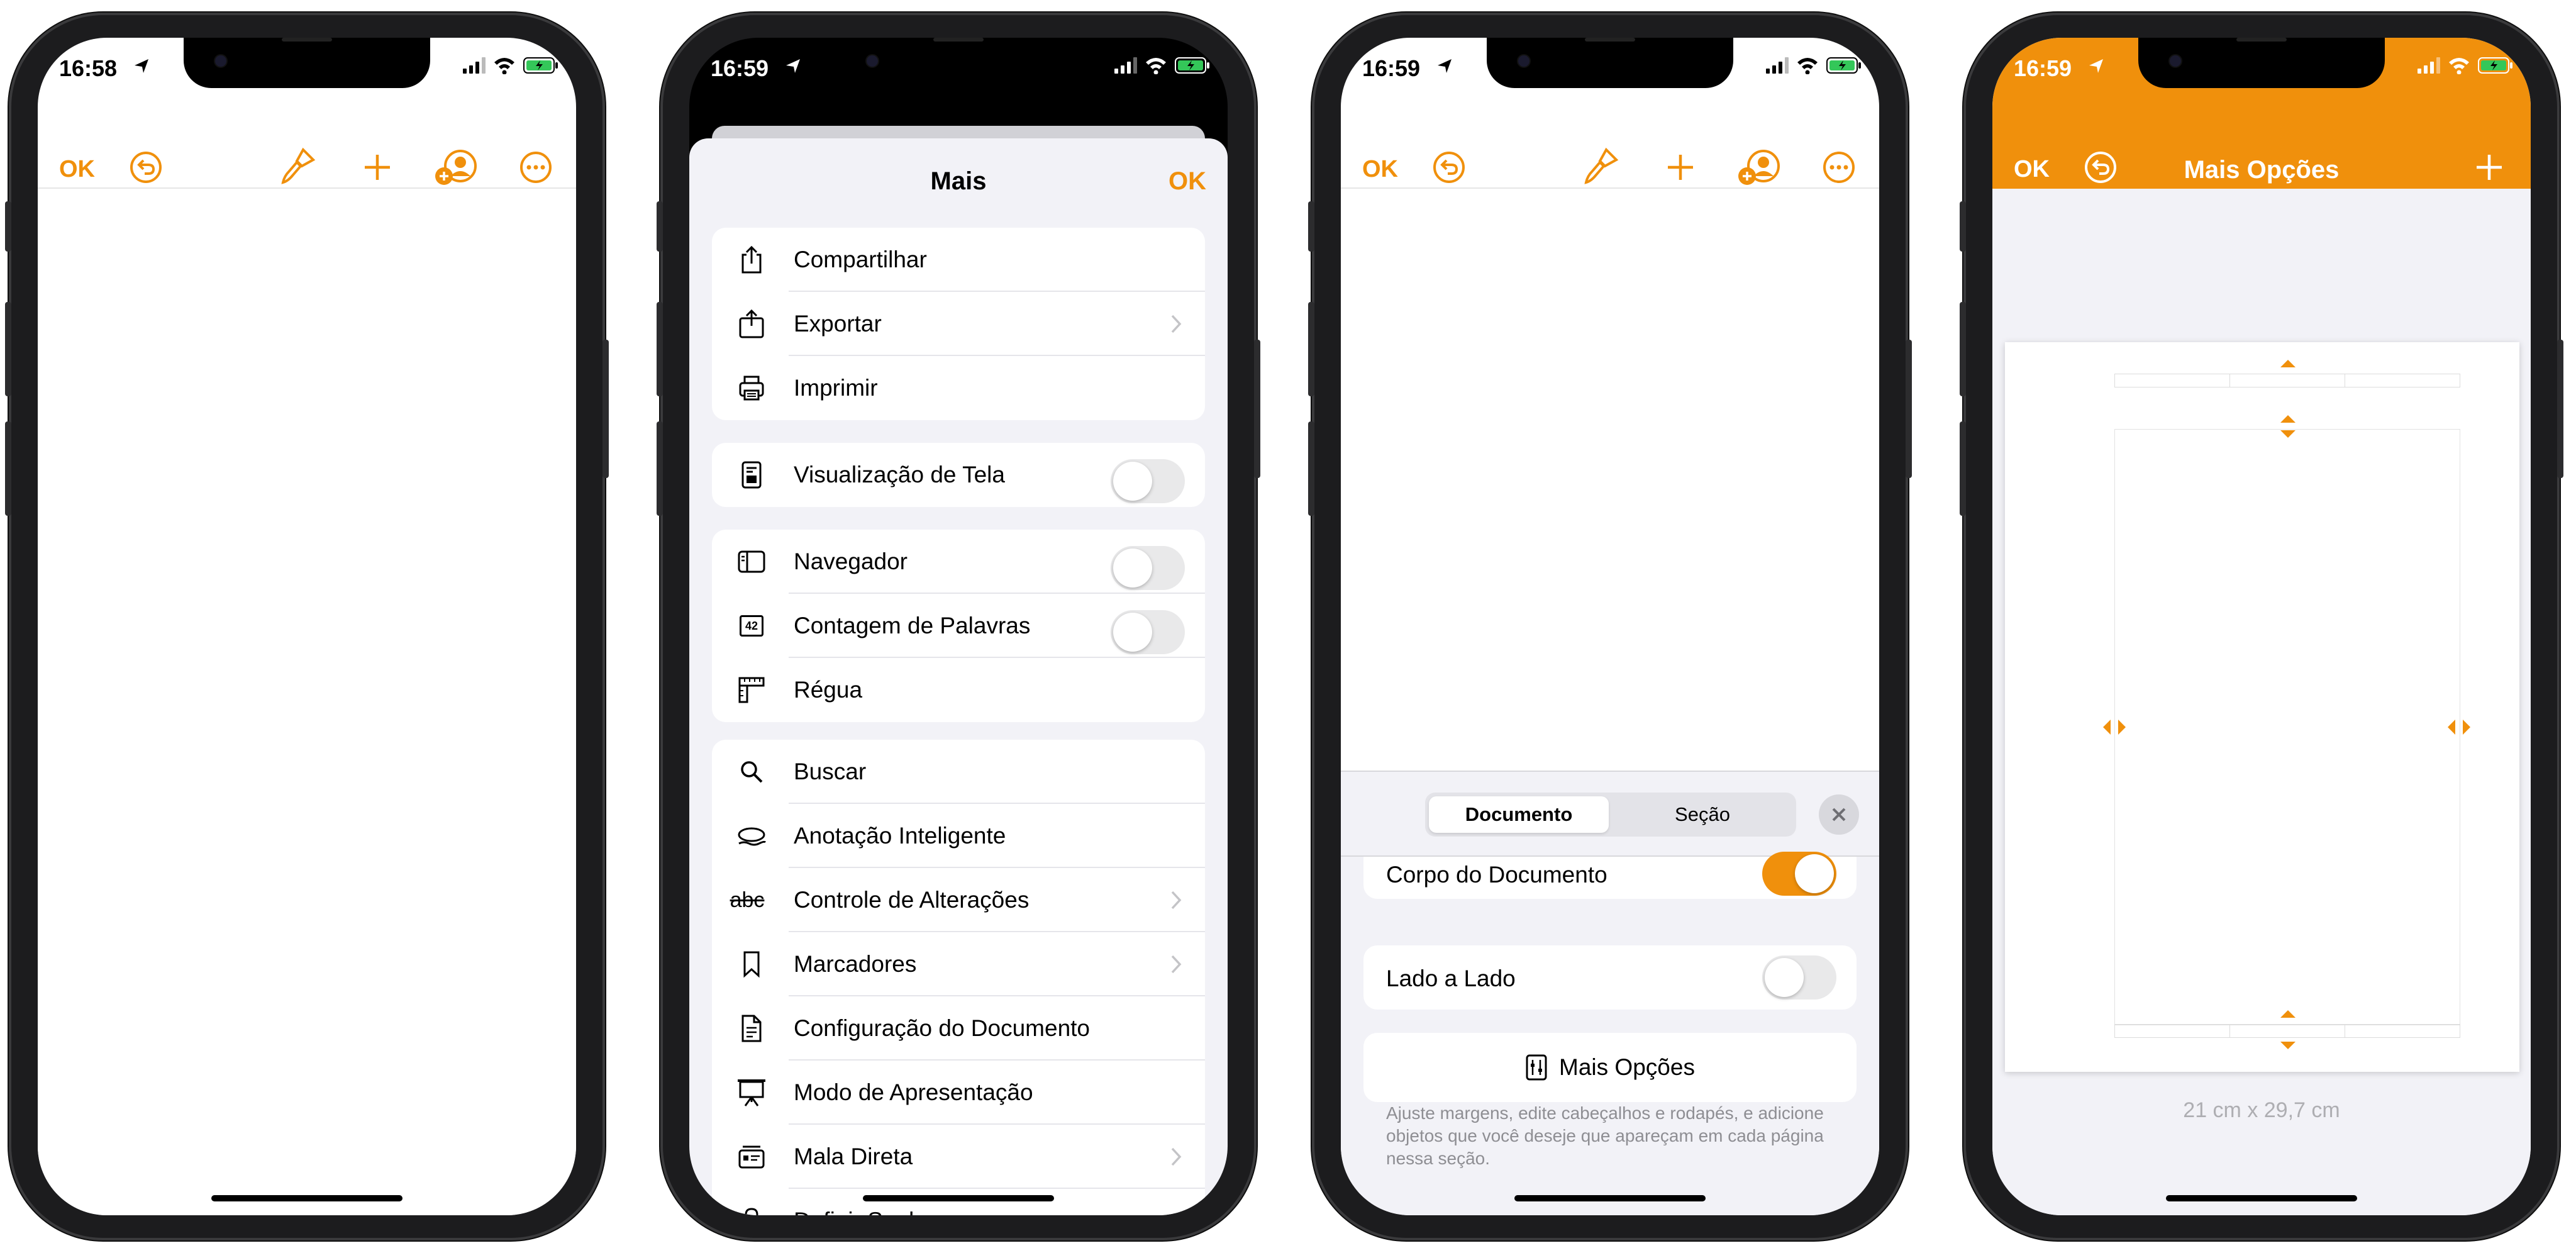  What do you see at coordinates (913, 1092) in the screenshot?
I see `row-label: Modo de Apresentação` at bounding box center [913, 1092].